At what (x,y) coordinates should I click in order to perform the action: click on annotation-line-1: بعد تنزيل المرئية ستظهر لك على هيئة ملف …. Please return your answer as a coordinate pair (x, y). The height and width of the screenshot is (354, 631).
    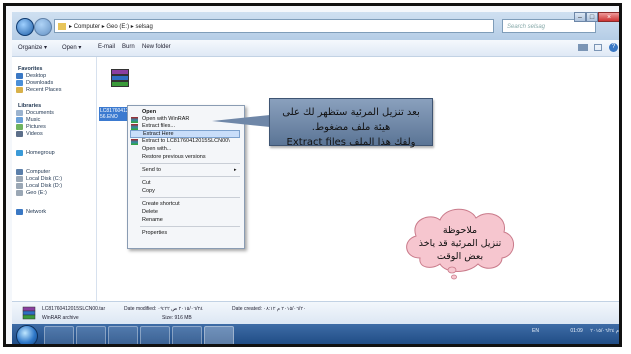
    Looking at the image, I should click on (351, 120).